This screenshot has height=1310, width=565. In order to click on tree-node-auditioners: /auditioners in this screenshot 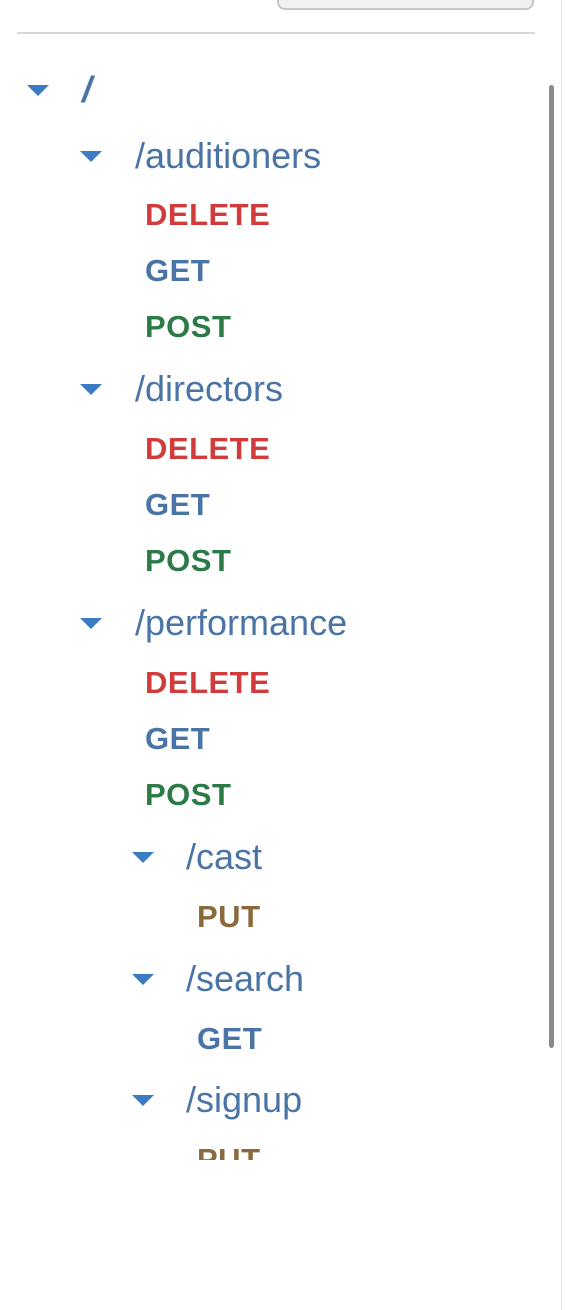, I will do `click(201, 155)`.